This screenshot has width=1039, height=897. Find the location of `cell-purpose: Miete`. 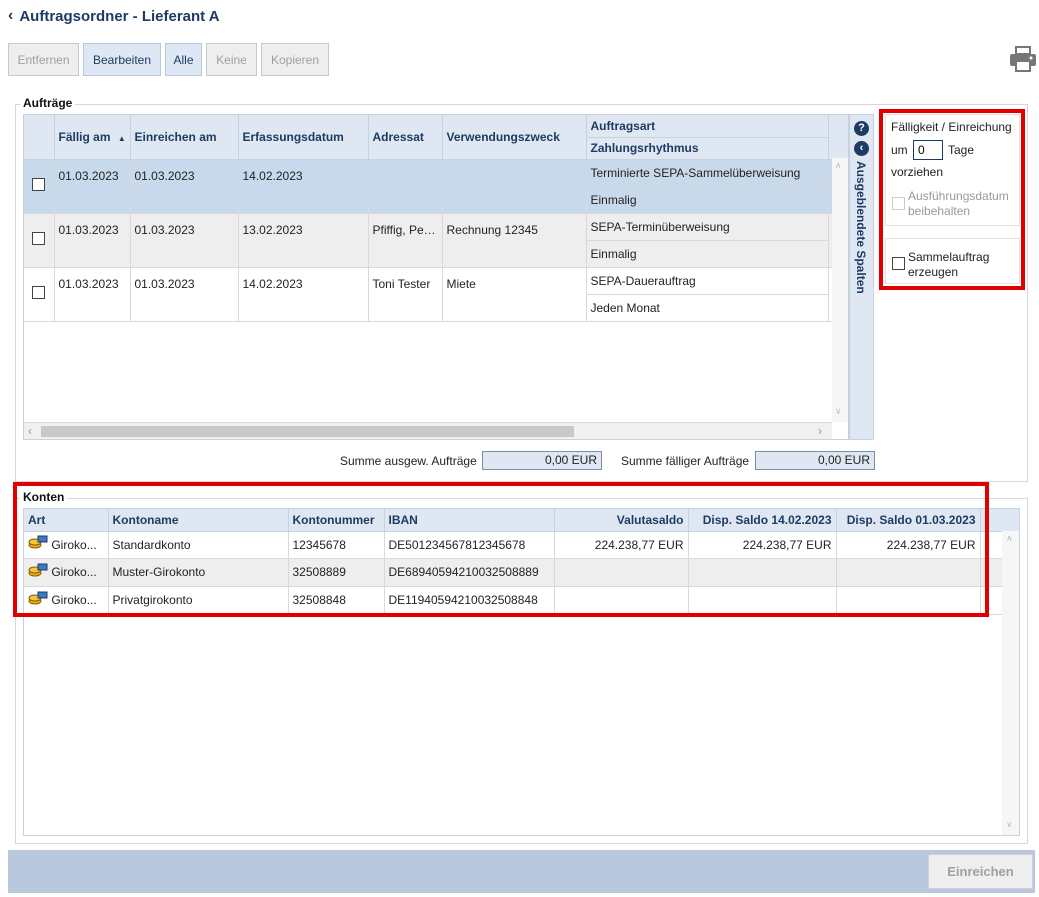

cell-purpose: Miete is located at coordinates (514, 294).